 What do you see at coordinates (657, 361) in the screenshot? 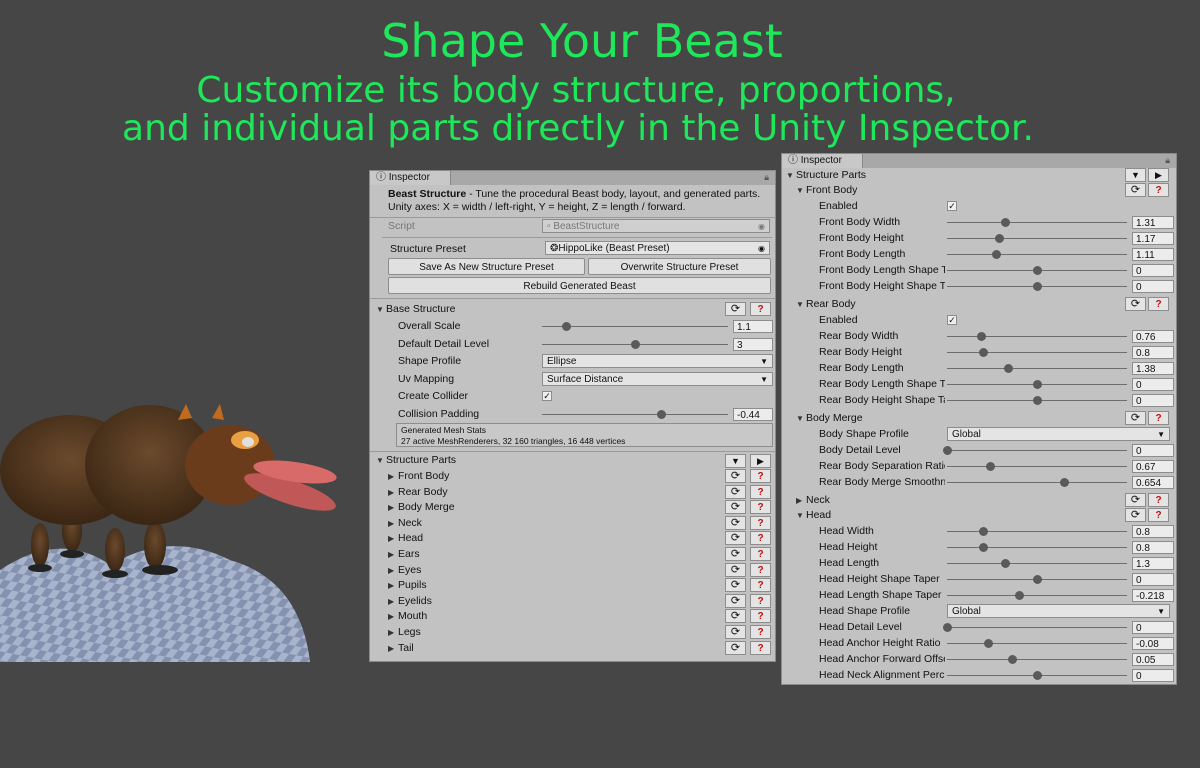
I see `dropdown: Ellipse ▼` at bounding box center [657, 361].